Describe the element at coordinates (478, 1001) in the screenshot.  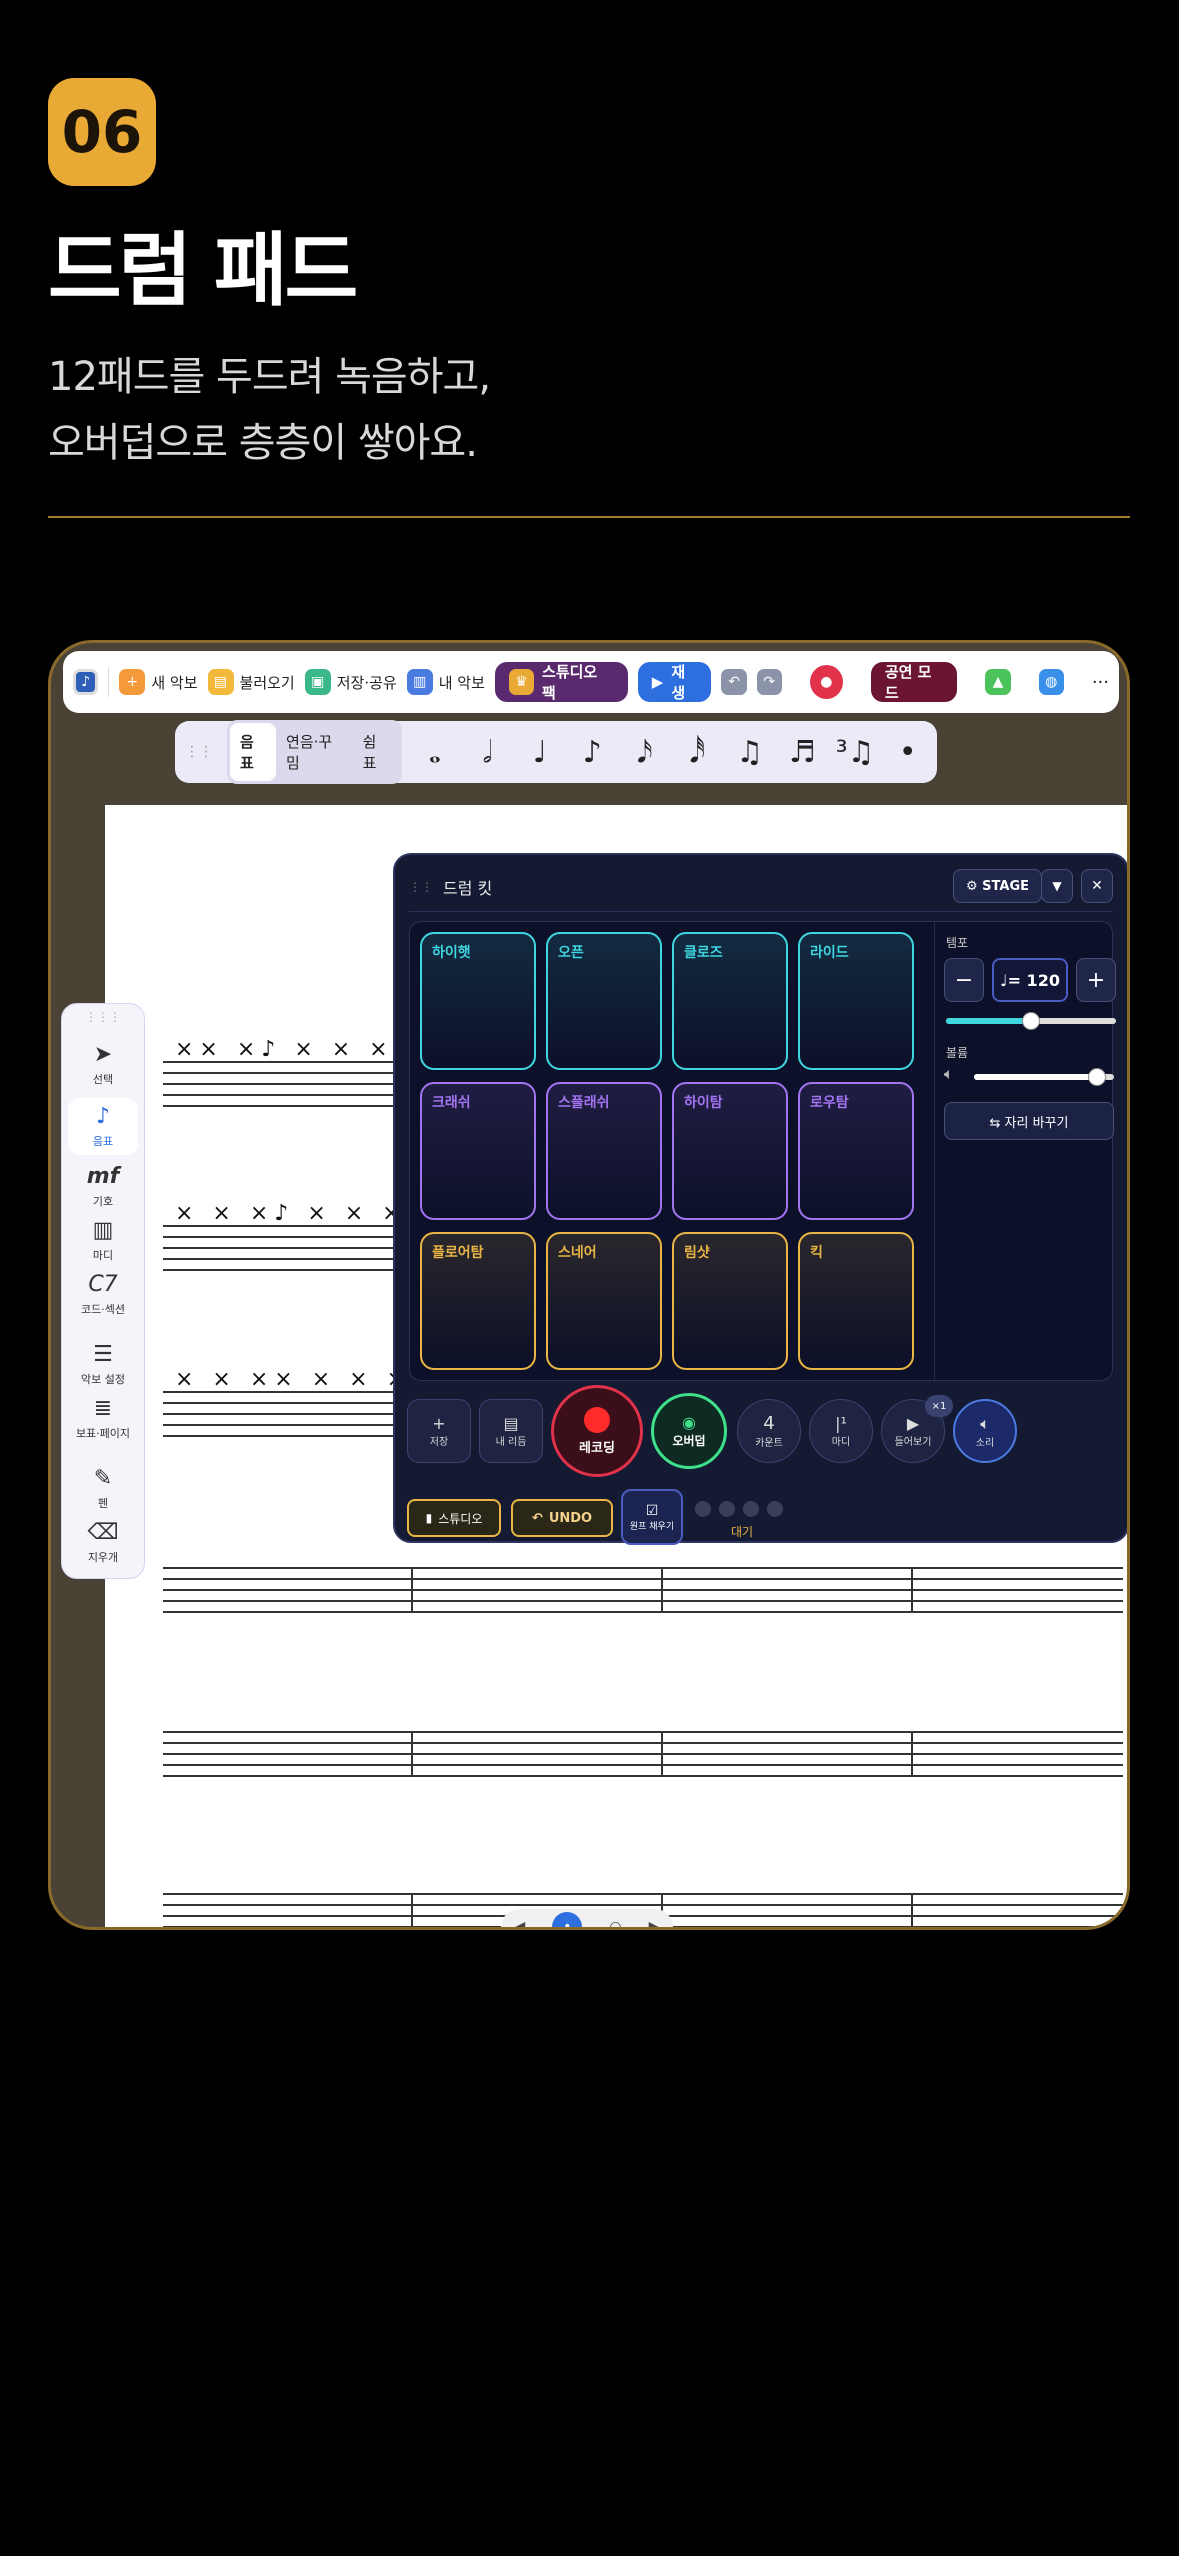
I see `drum-pad: 하이햇` at that location.